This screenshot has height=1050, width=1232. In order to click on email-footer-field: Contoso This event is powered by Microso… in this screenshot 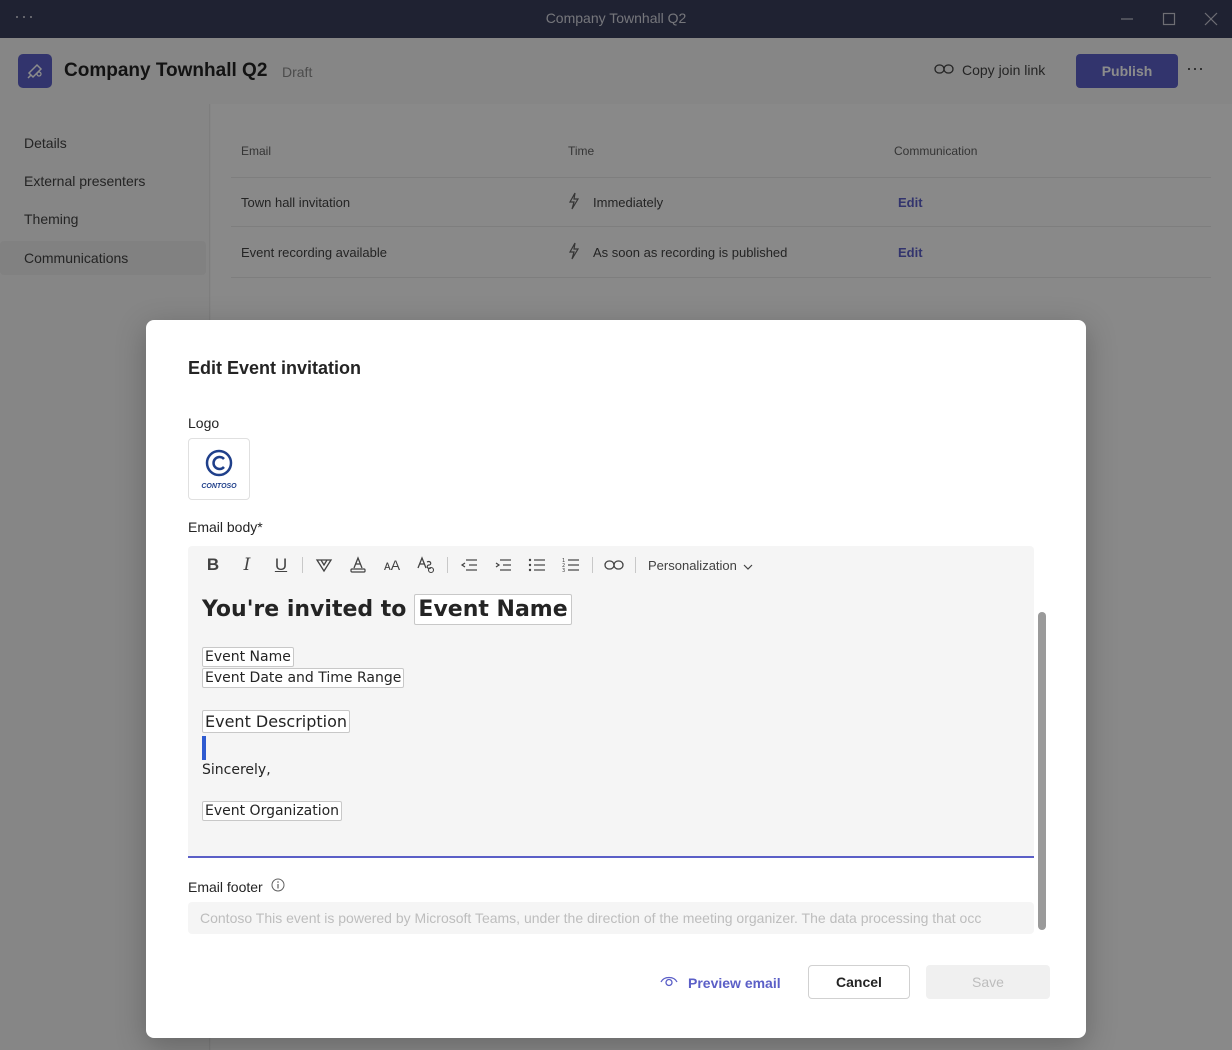, I will do `click(611, 918)`.